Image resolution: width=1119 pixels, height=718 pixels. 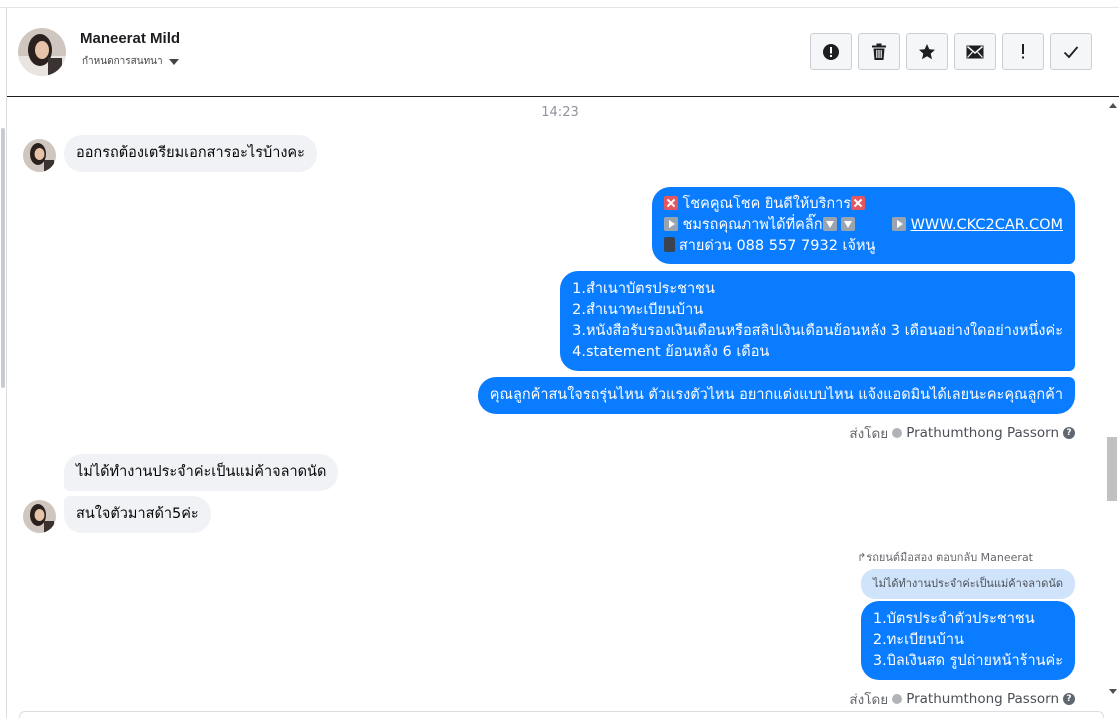 I want to click on promo-click-text: ชมรถคุณภาพได้ที่คลิ๊ก, so click(x=752, y=225).